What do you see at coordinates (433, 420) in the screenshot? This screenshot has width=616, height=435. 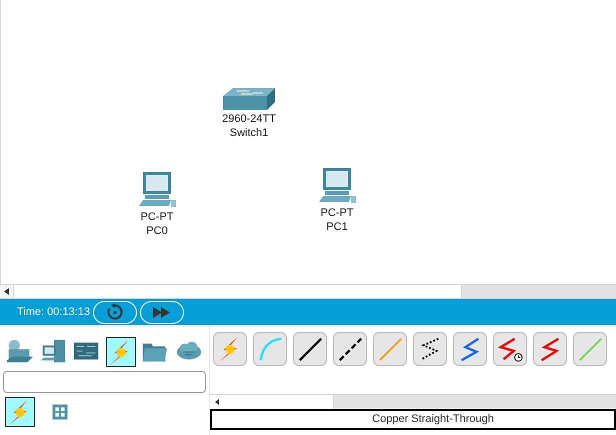 I see `connection-type-label: Copper Straight-Through` at bounding box center [433, 420].